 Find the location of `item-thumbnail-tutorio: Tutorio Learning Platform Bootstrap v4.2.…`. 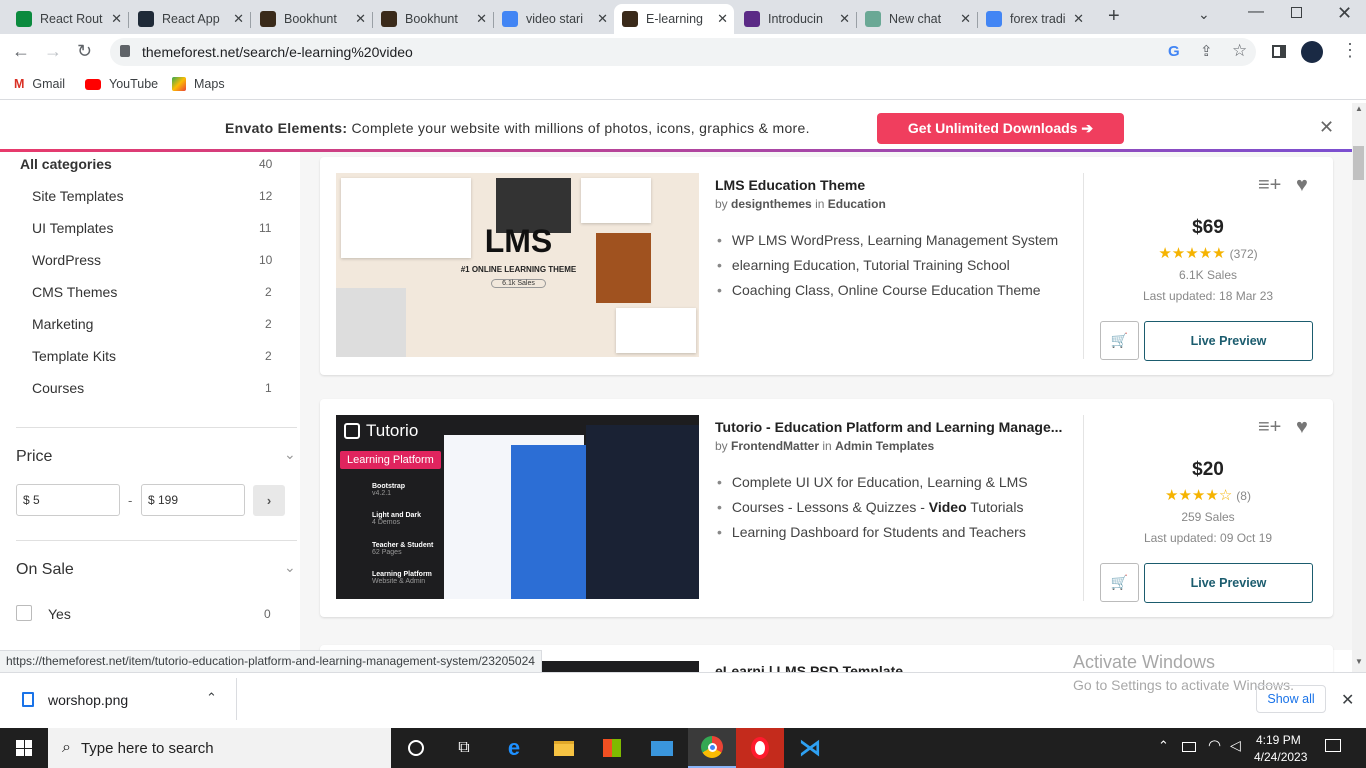

item-thumbnail-tutorio: Tutorio Learning Platform Bootstrap v4.2.… is located at coordinates (517, 507).